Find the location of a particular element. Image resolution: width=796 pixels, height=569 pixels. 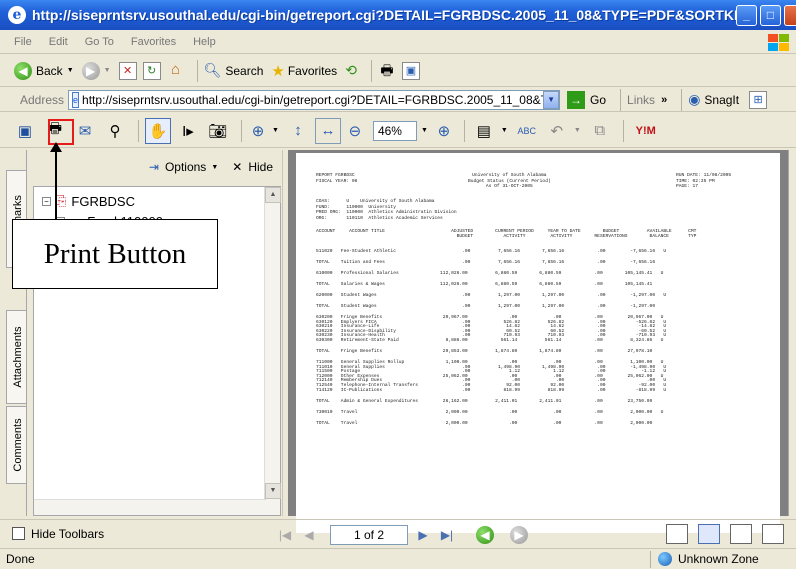

email-icon: ✉ is located at coordinates (85, 131).